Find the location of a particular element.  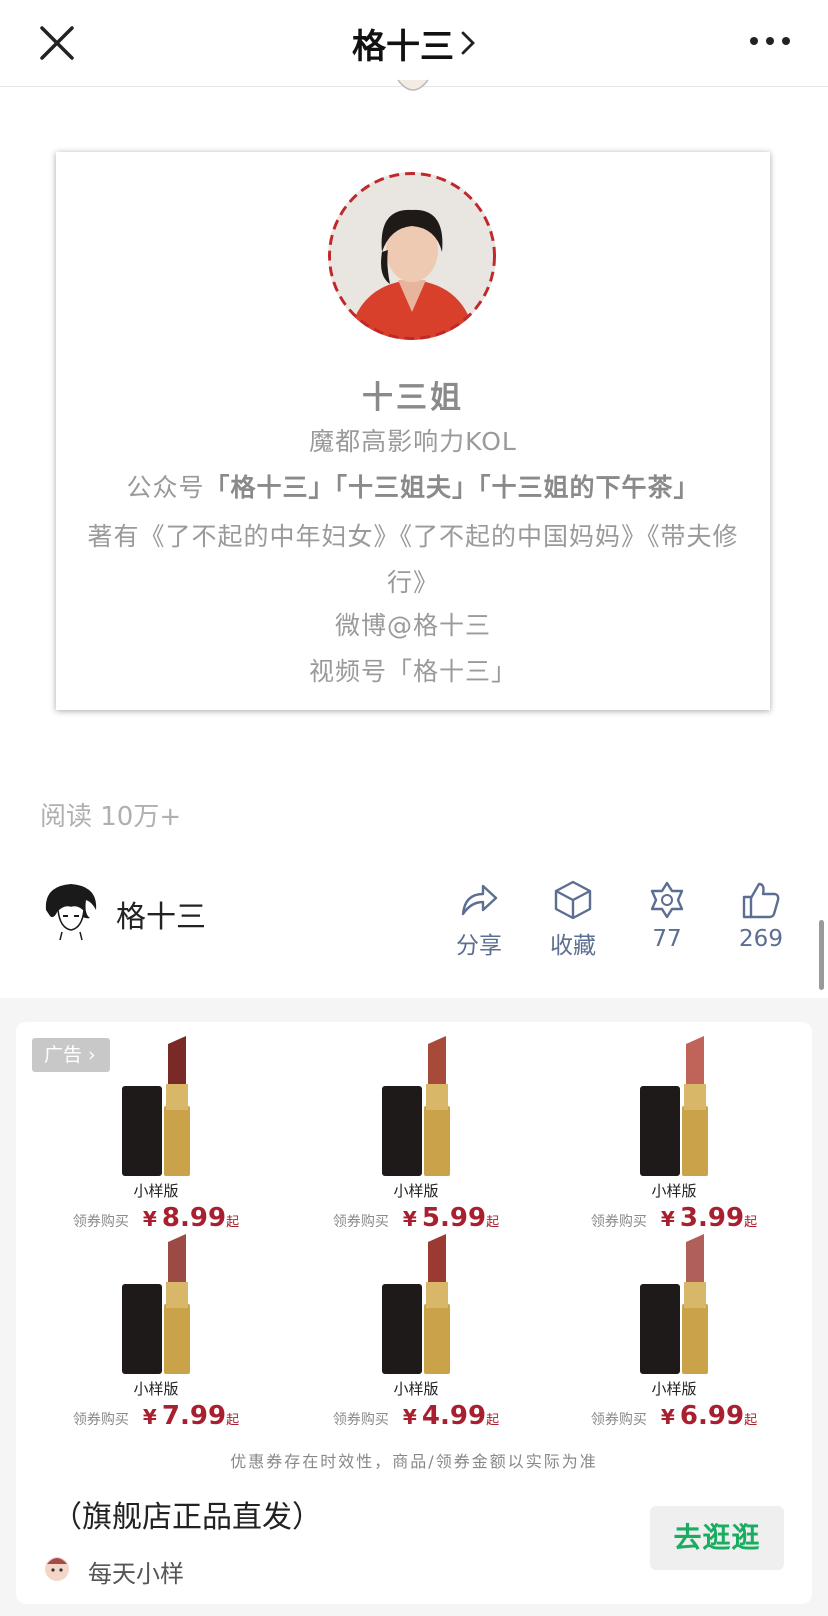

product-price-row: 领券购买 ¥ 6.99起 is located at coordinates (674, 1416).